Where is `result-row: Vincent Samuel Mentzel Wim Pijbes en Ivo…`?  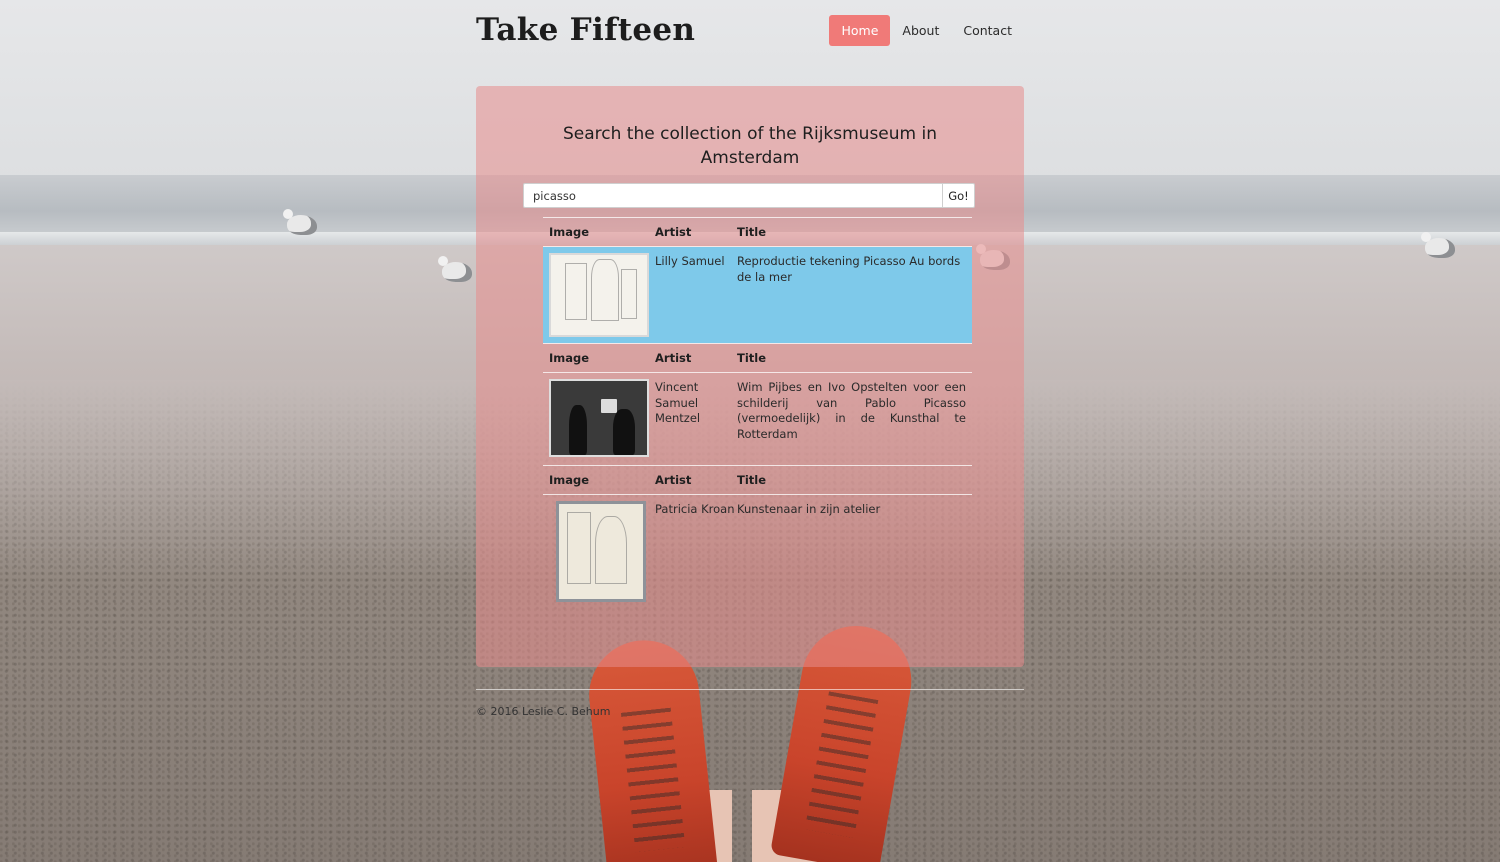 result-row: Vincent Samuel Mentzel Wim Pijbes en Ivo… is located at coordinates (757, 419).